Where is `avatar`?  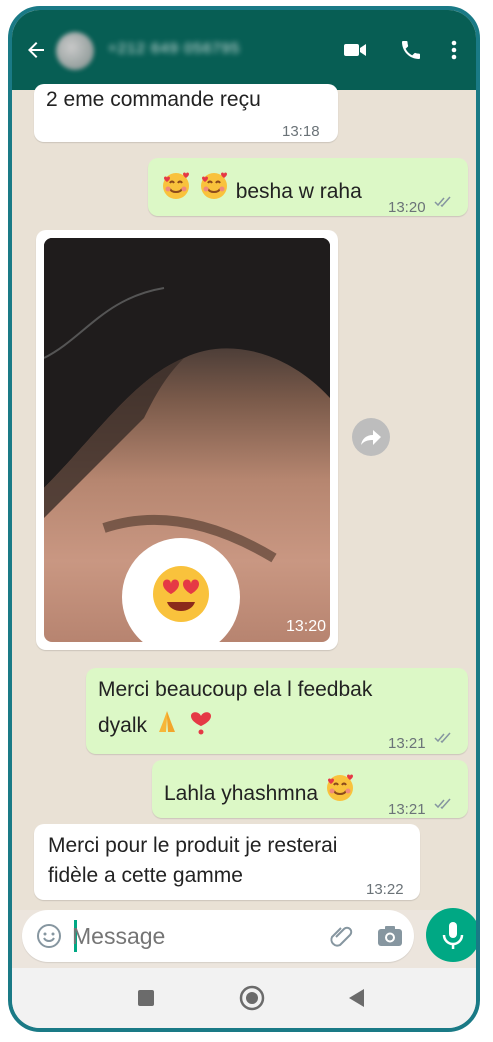
avatar is located at coordinates (75, 51).